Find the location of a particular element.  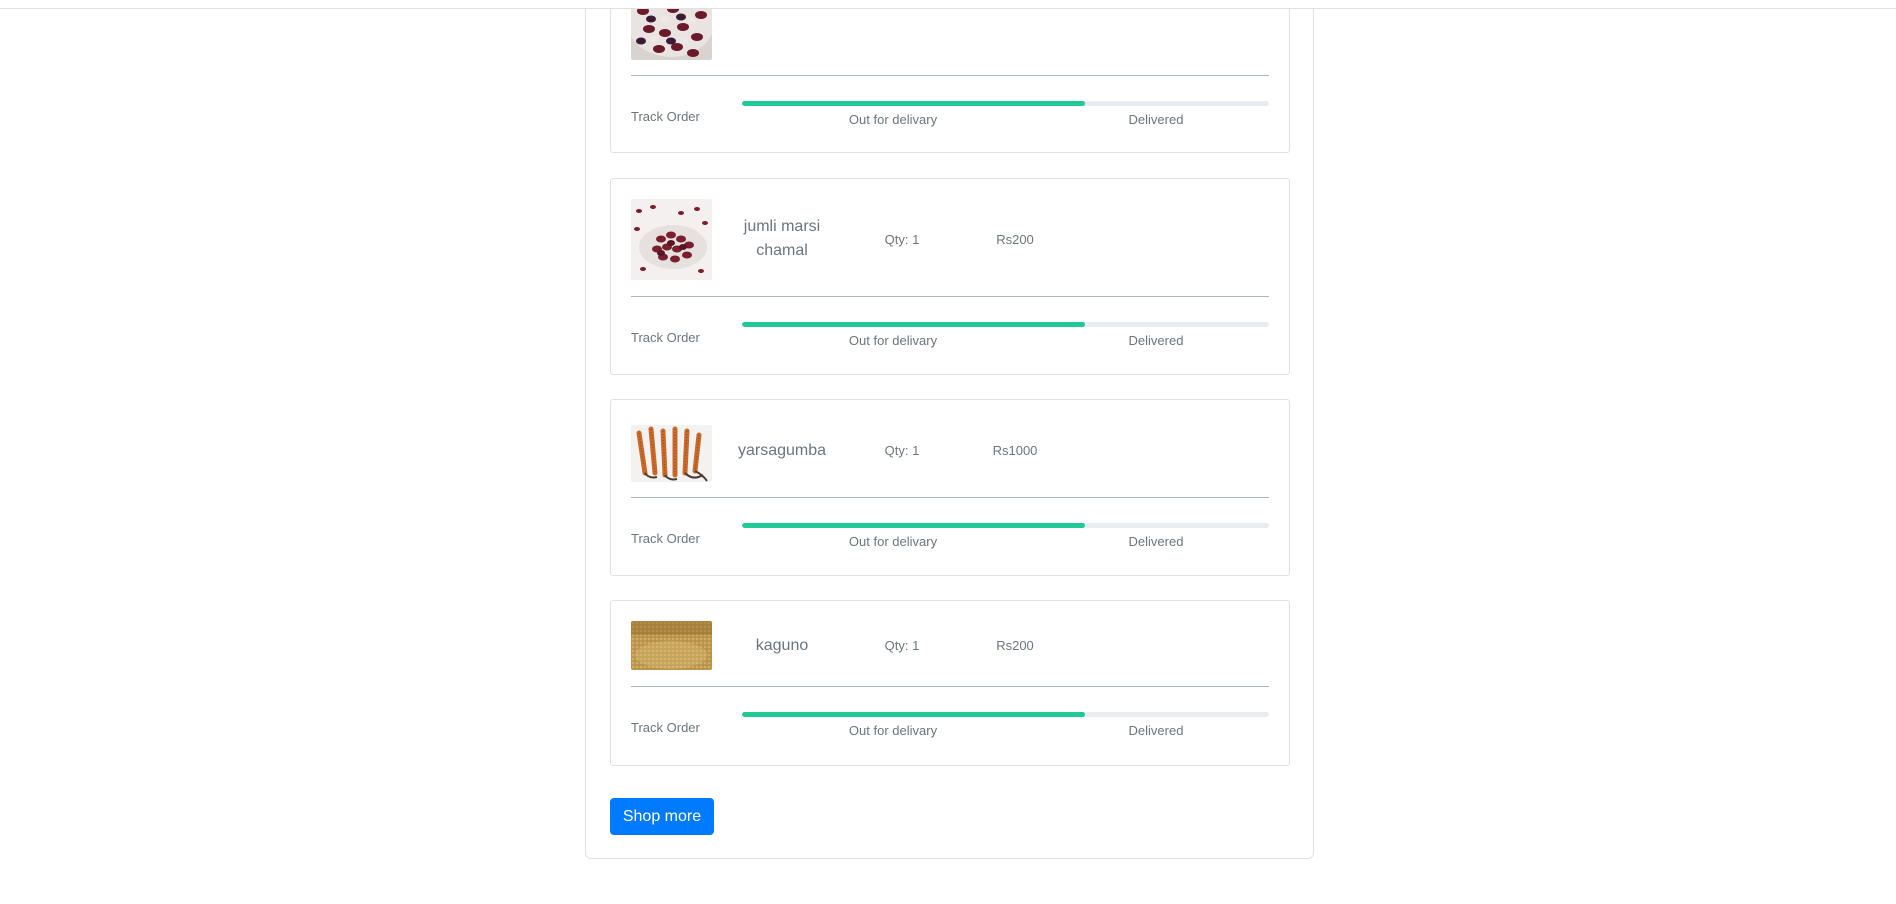

shop-more-button: Shop more is located at coordinates (662, 816).